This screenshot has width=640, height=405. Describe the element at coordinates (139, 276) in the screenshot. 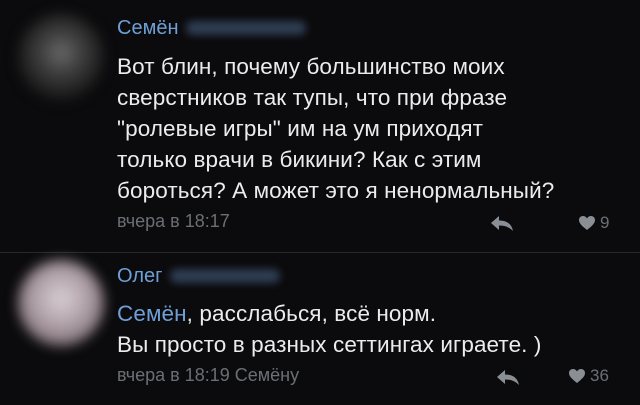

I see `author-name: Олег` at that location.